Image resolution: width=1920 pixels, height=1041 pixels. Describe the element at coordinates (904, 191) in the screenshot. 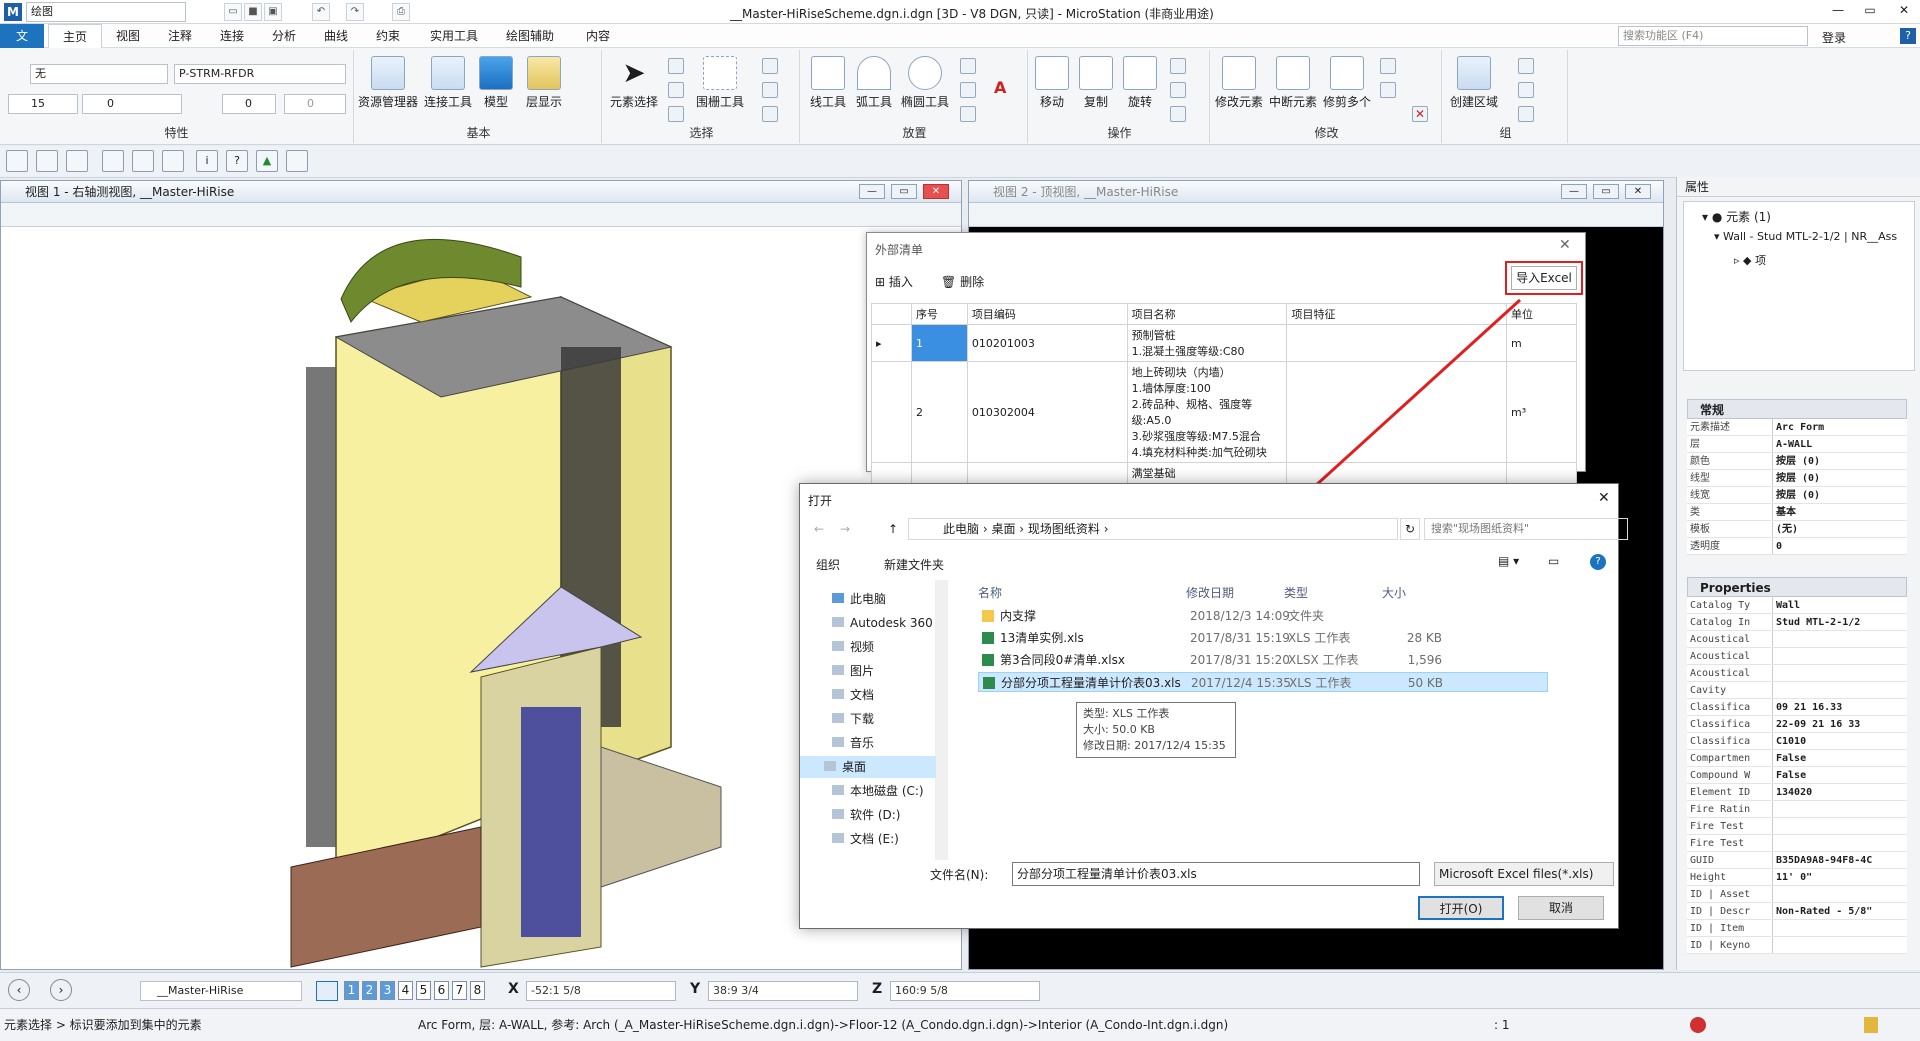

I see `view-1-maximize-button: ▭` at that location.